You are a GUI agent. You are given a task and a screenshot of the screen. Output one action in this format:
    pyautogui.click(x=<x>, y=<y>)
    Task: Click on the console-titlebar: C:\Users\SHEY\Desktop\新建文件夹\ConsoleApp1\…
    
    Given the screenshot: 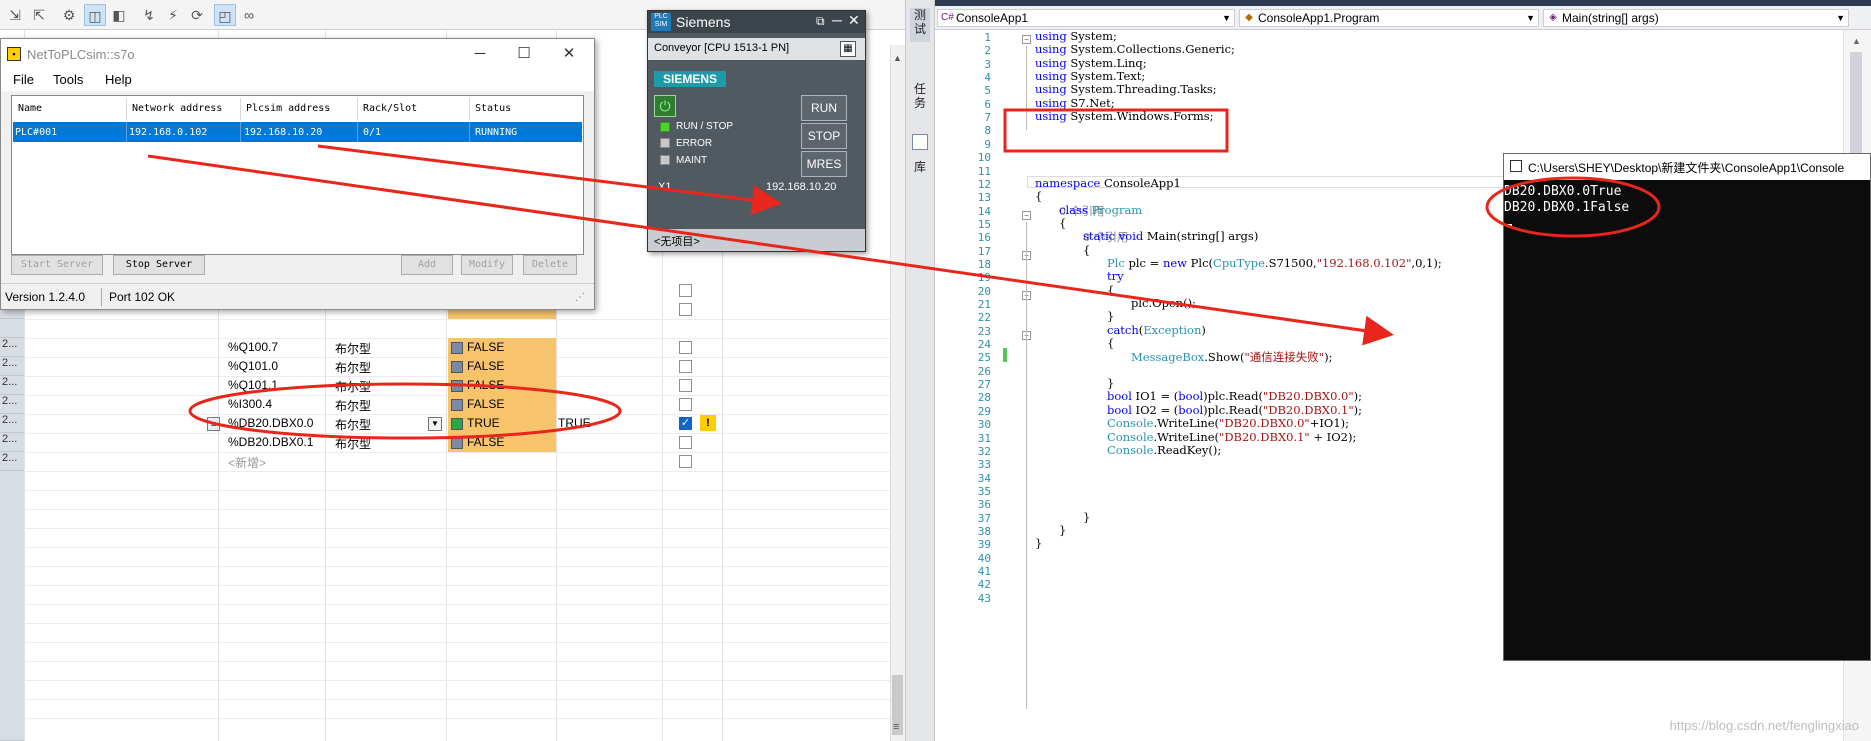 What is the action you would take?
    pyautogui.click(x=1687, y=167)
    